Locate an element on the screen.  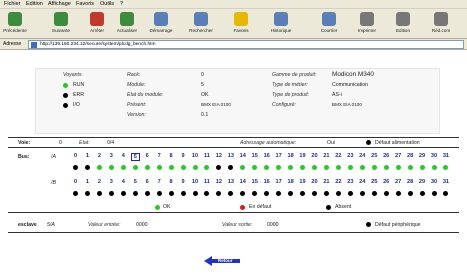
toolbar-button-0: Précédente is located at coordinates (17, 24).